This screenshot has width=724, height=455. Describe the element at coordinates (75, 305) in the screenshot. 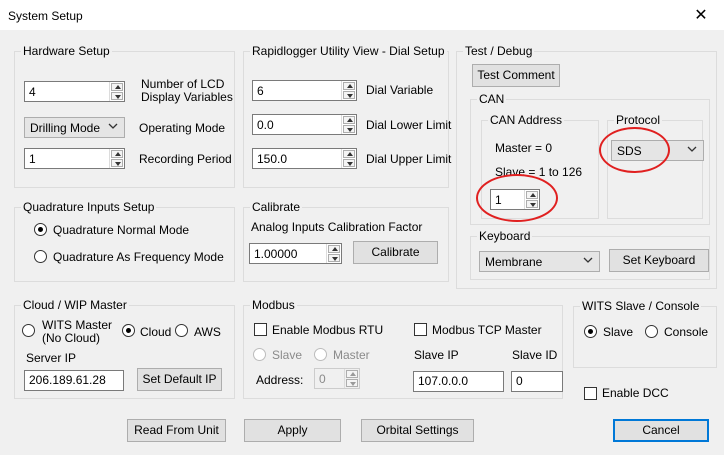

I see `cloud-legend: Cloud / WIP Master` at that location.